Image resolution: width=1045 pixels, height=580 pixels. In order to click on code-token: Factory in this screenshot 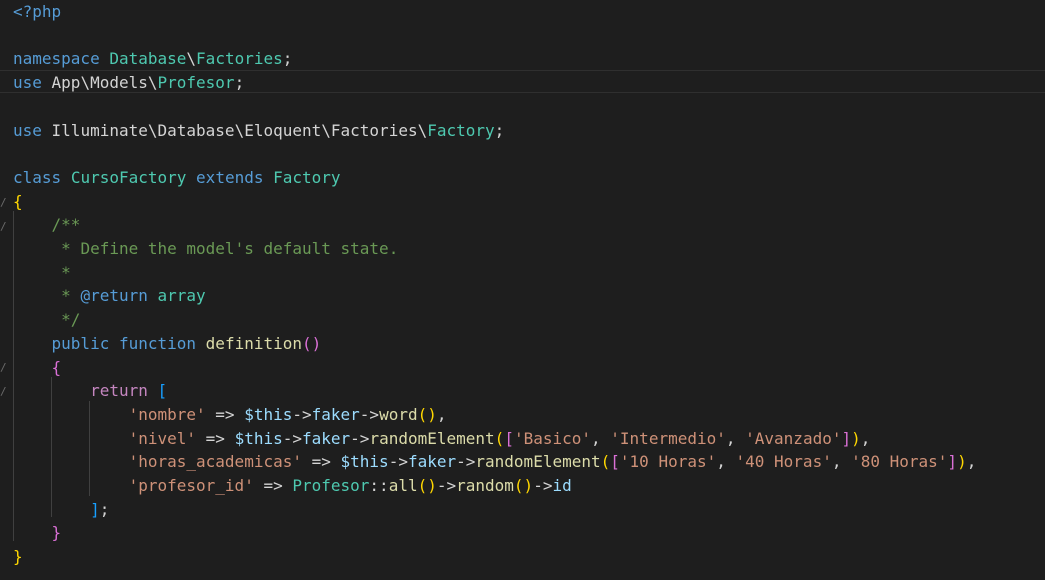, I will do `click(307, 177)`.